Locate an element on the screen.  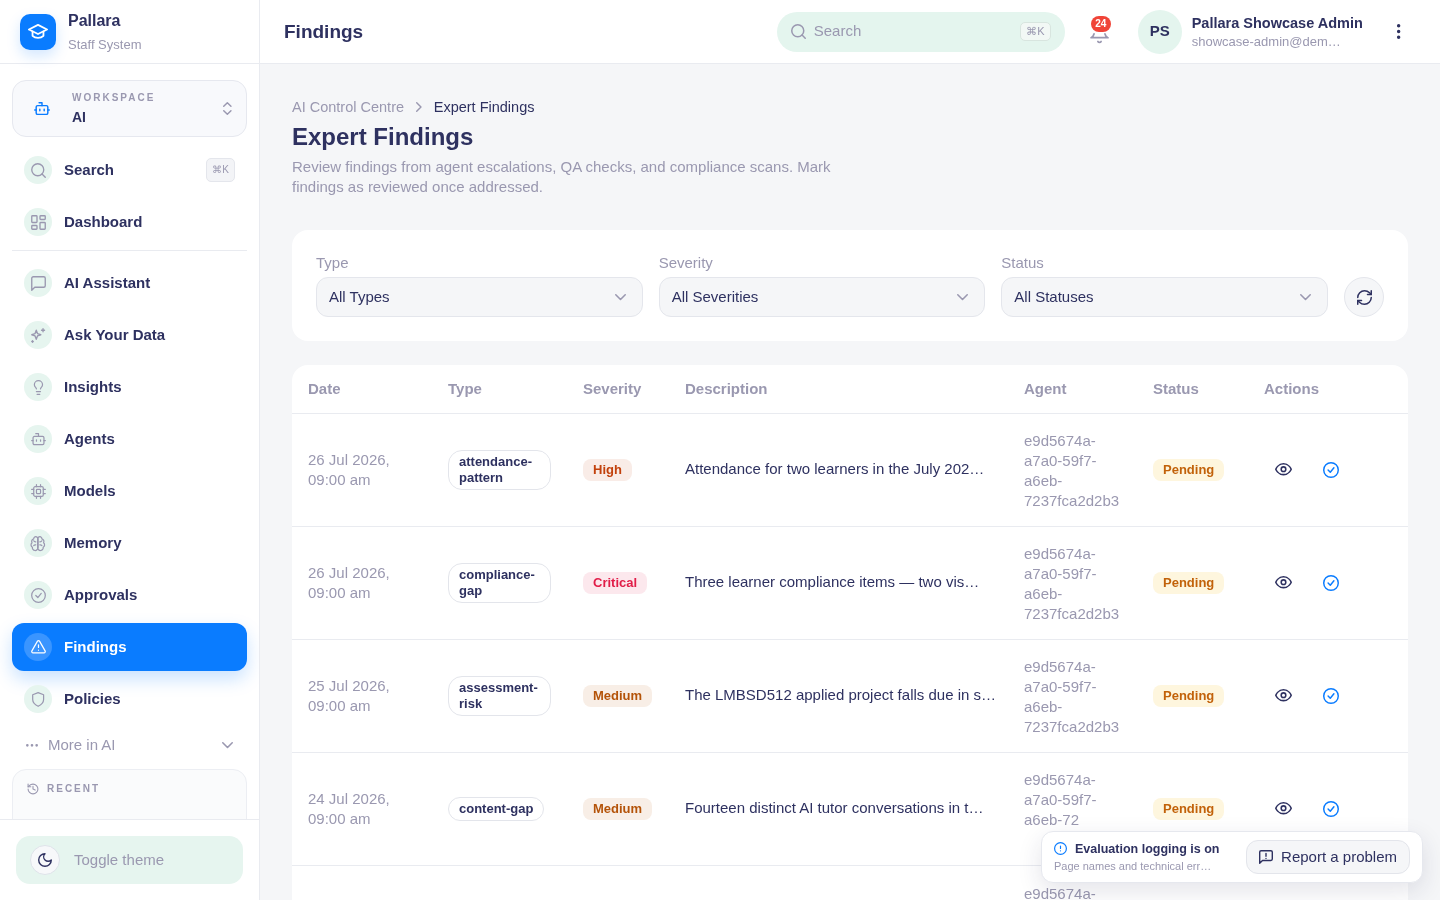
column-header: Agent is located at coordinates (1072, 389).